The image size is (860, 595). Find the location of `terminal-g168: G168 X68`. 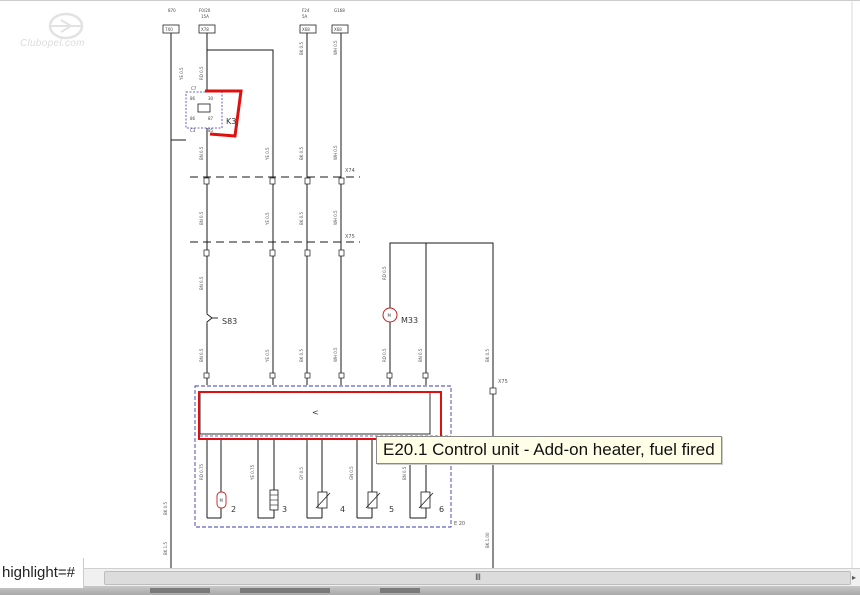

terminal-g168: G168 X68 is located at coordinates (340, 21).